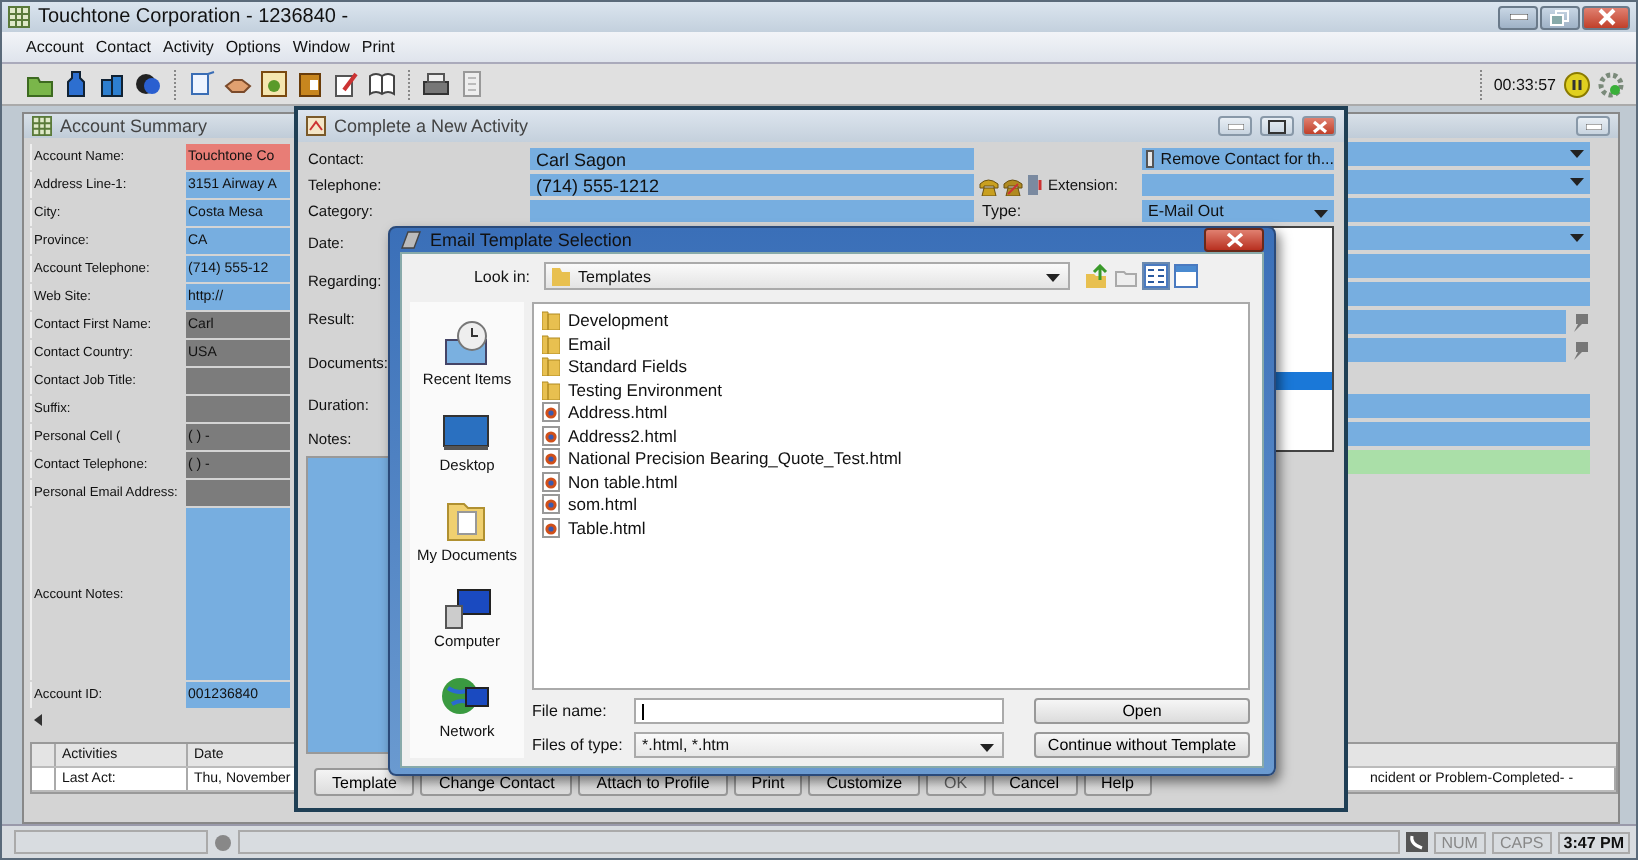 The width and height of the screenshot is (1638, 860). Describe the element at coordinates (1238, 211) in the screenshot. I see `type-dropdown: E-Mail Out` at that location.